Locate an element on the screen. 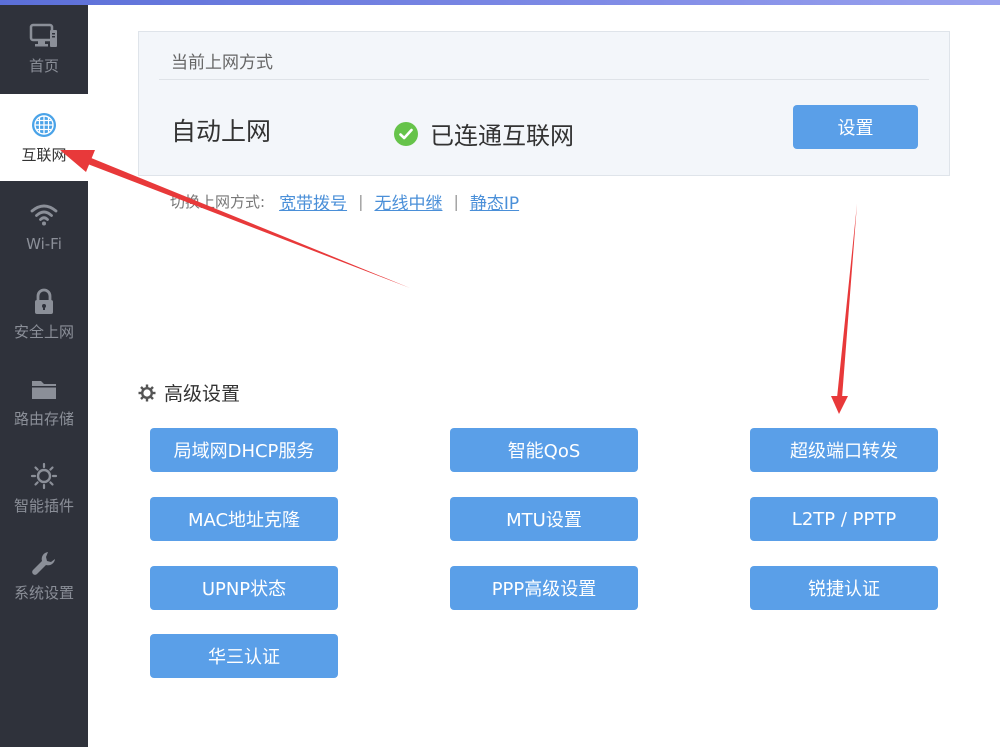 This screenshot has width=1000, height=747. folder-icon is located at coordinates (44, 389).